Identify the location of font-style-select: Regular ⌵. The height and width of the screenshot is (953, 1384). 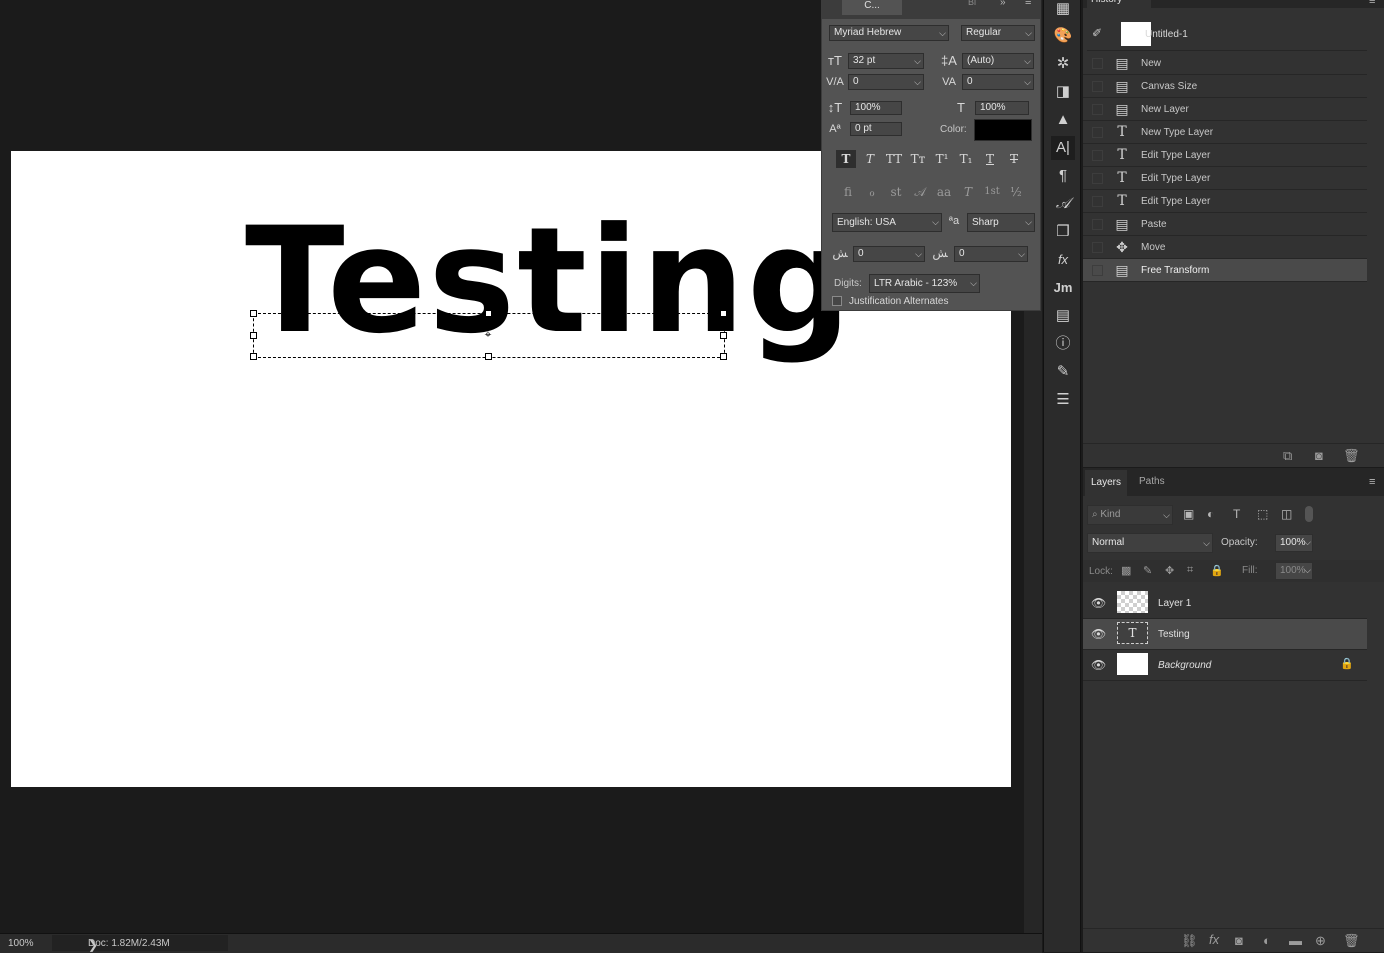
(998, 33).